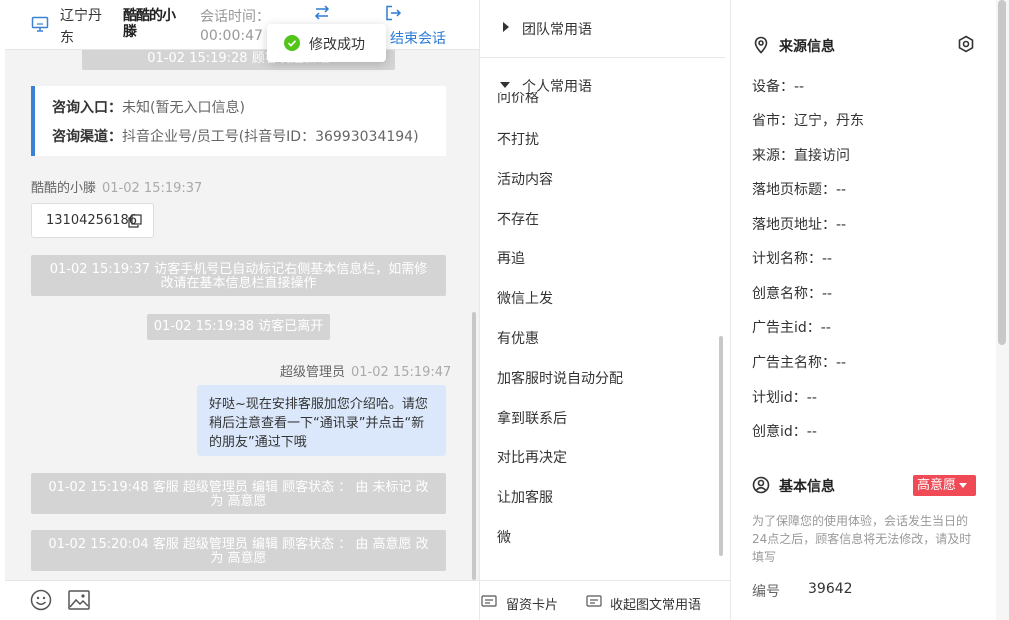 Image resolution: width=1009 pixels, height=620 pixels. Describe the element at coordinates (807, 47) in the screenshot. I see `source-info-title: 来源信息` at that location.